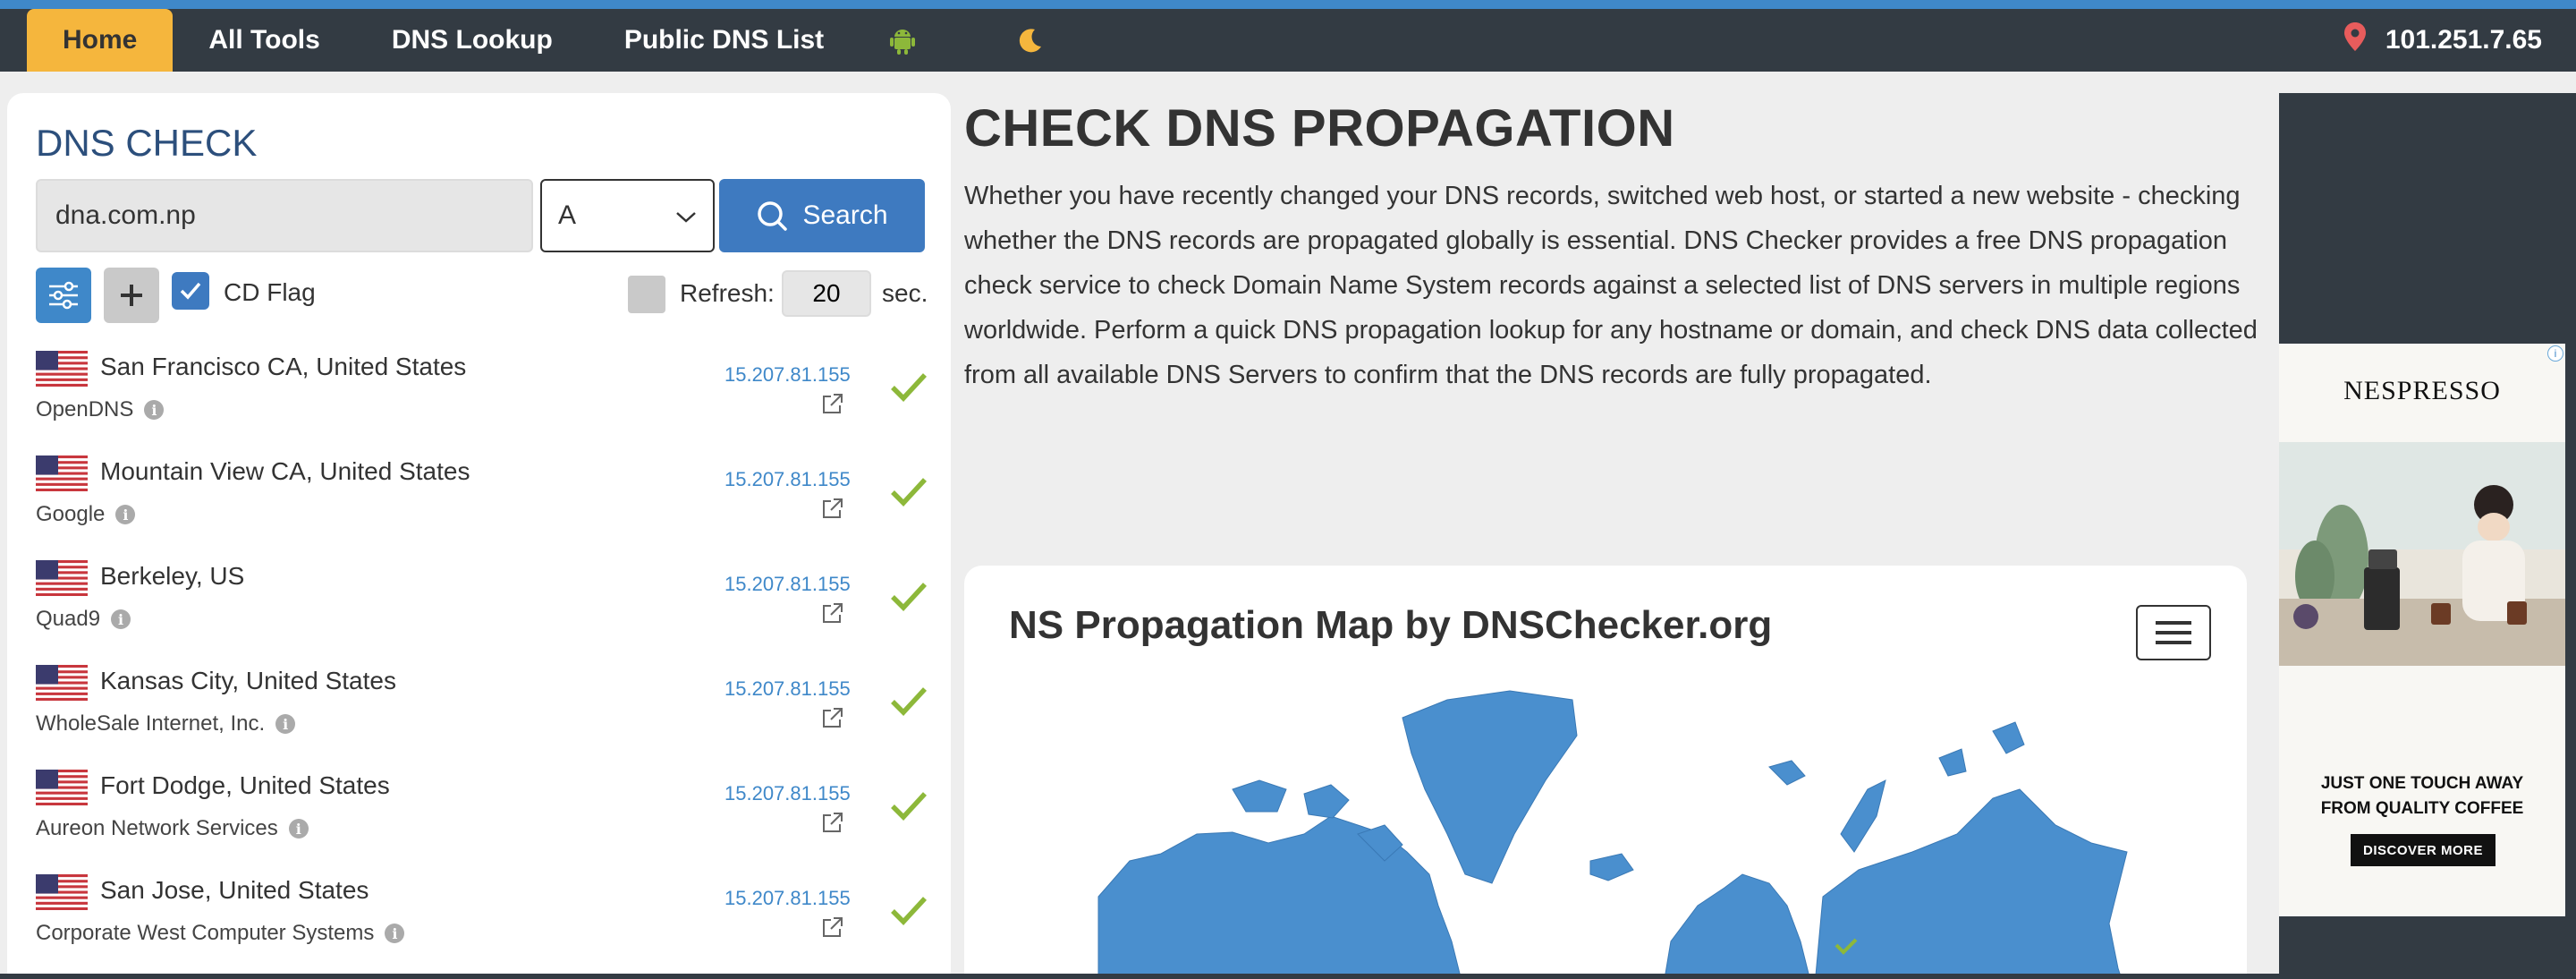 Image resolution: width=2576 pixels, height=979 pixels. I want to click on dns-check-title: DNS CHECK, so click(147, 143).